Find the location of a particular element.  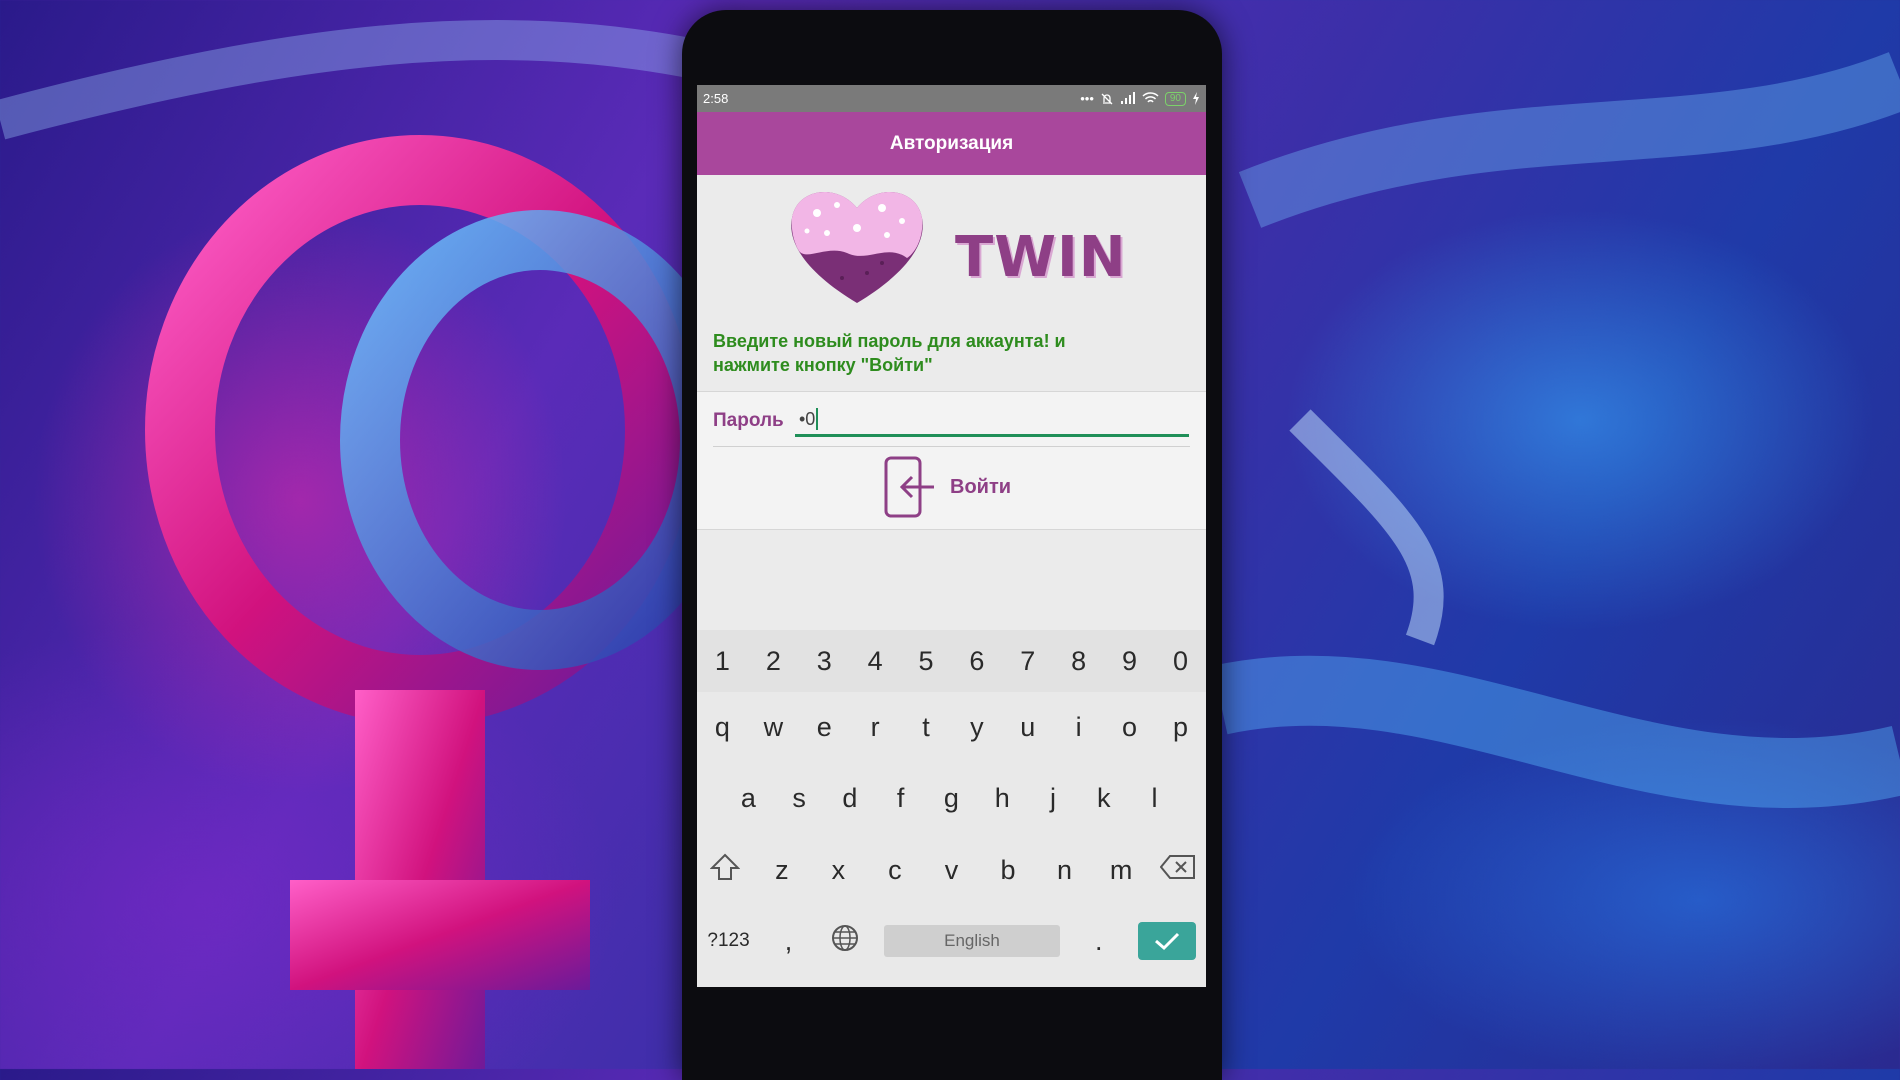

instruction-line-2: нажмите кнопку "Войти" is located at coordinates (823, 365).